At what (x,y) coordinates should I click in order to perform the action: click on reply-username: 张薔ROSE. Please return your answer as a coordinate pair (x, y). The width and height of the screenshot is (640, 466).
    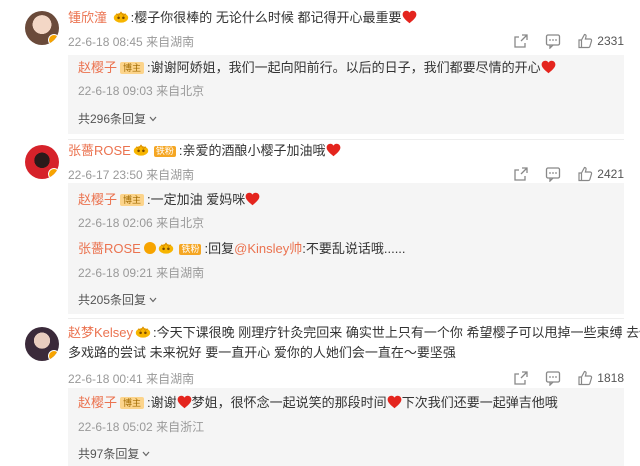
    Looking at the image, I should click on (109, 248).